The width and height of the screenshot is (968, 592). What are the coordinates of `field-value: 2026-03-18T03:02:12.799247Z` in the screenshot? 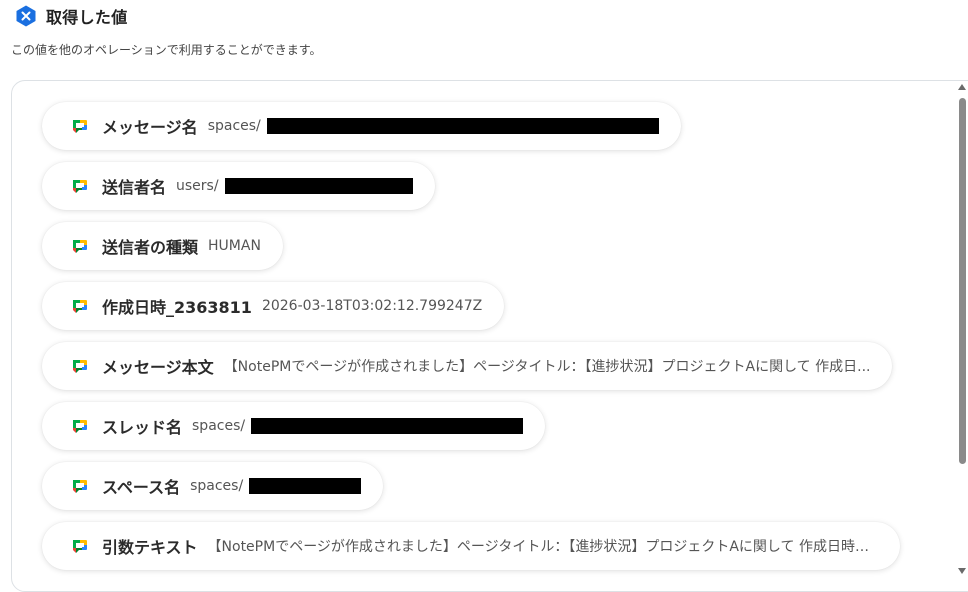 It's located at (372, 306).